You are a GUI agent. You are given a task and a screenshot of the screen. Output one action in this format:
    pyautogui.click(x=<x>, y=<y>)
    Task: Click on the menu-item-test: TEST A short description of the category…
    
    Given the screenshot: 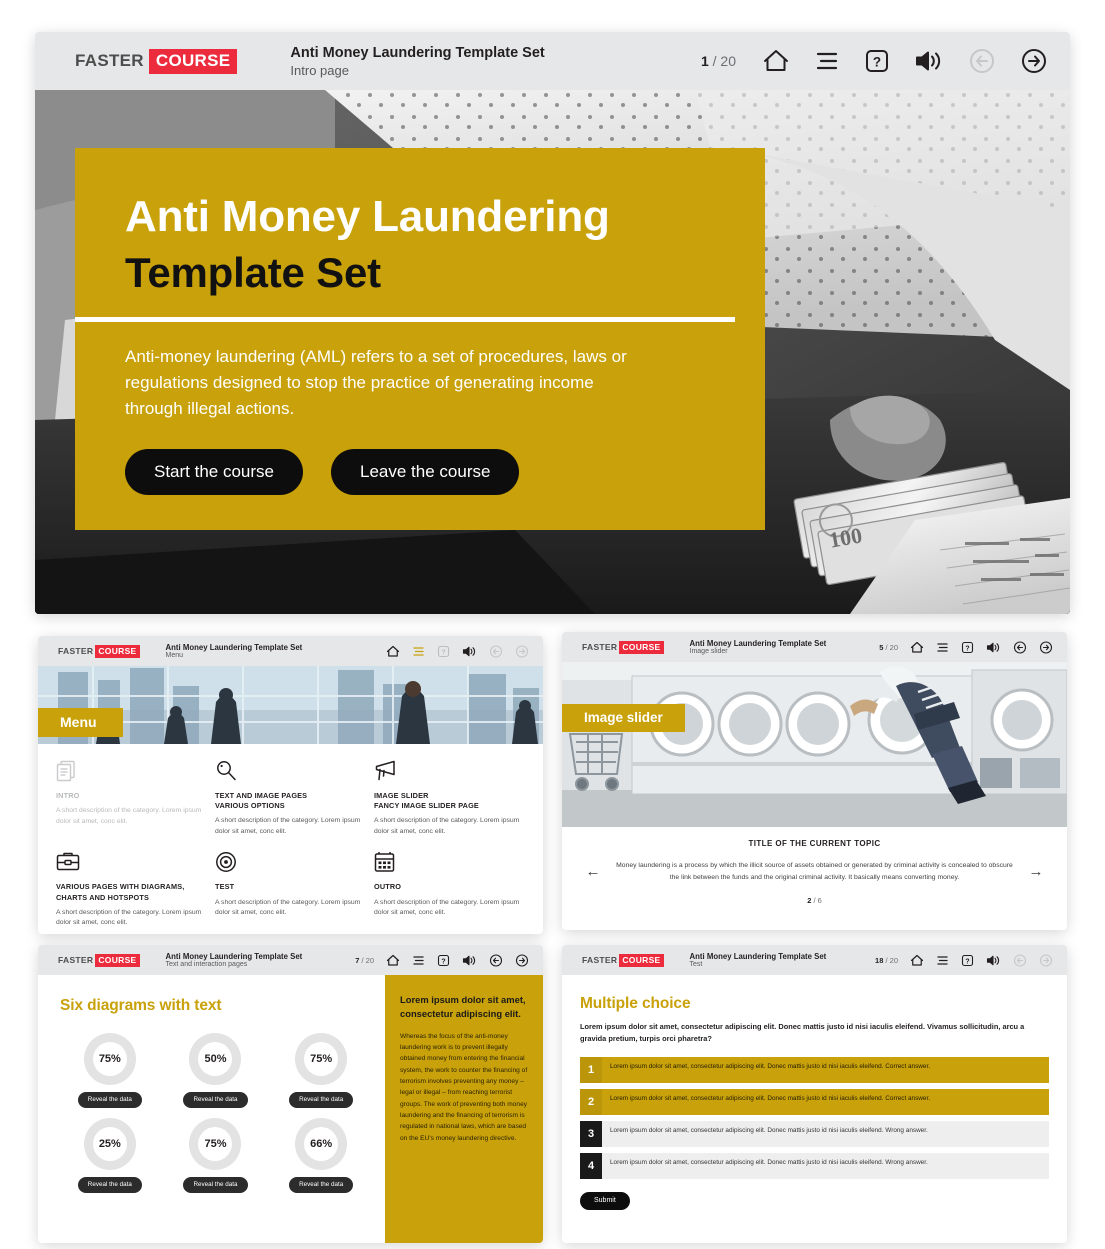 What is the action you would take?
    pyautogui.click(x=290, y=889)
    